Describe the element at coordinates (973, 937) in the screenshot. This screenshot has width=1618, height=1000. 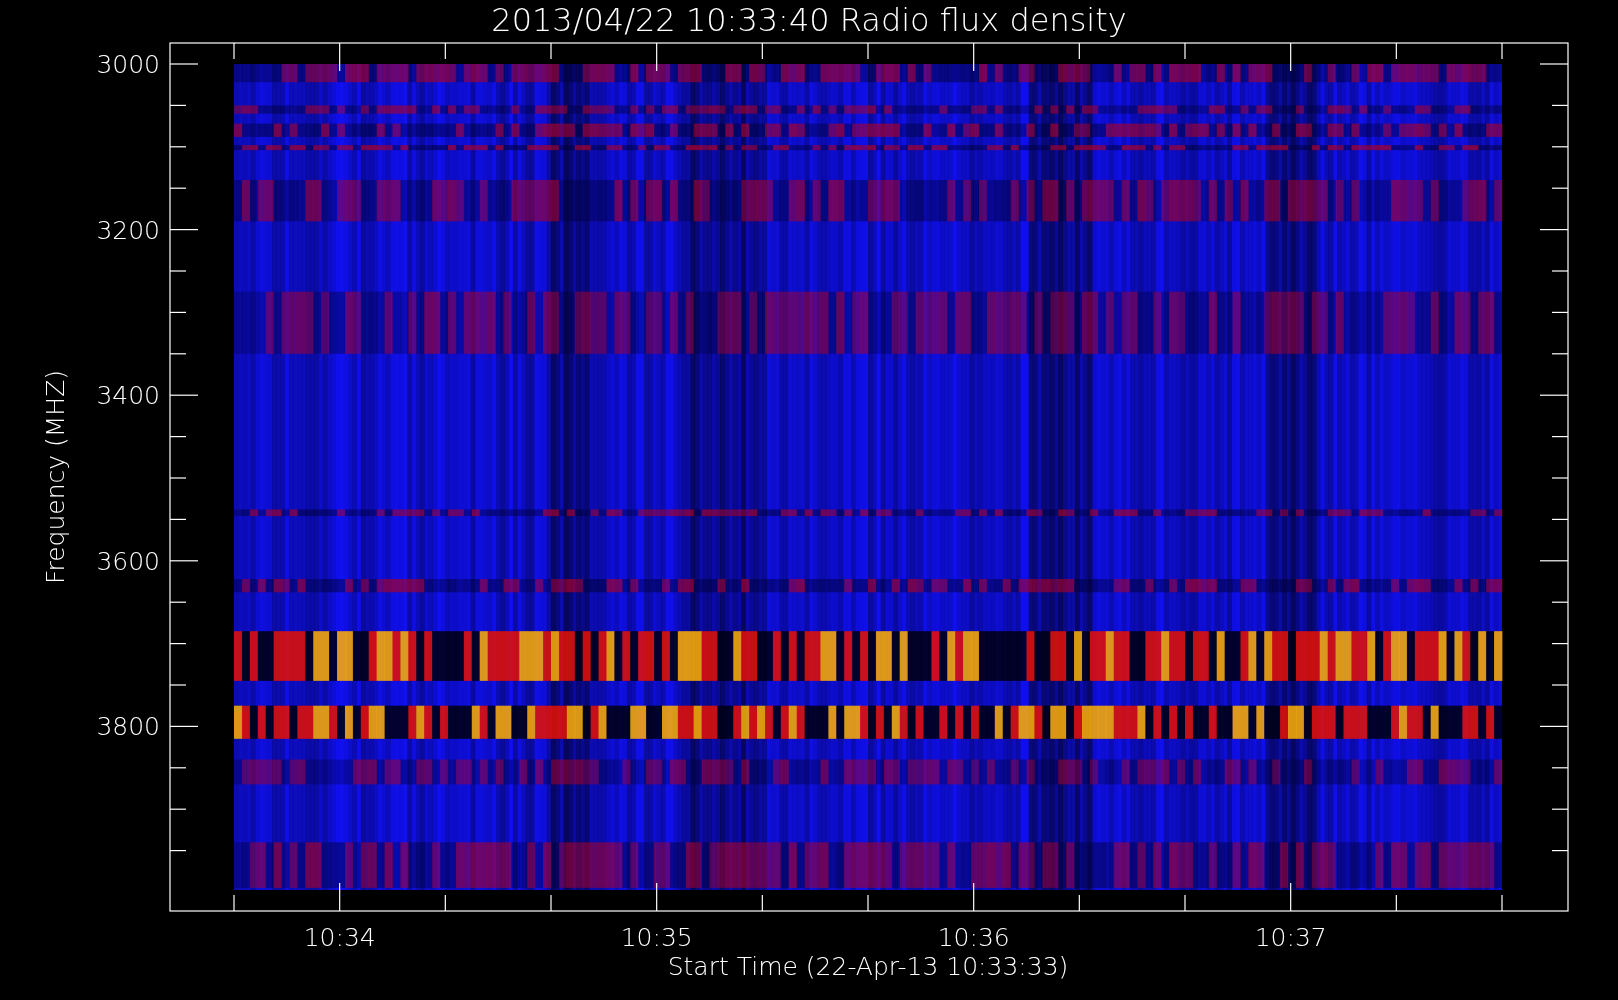
I see `x-tick-label: 10:36` at that location.